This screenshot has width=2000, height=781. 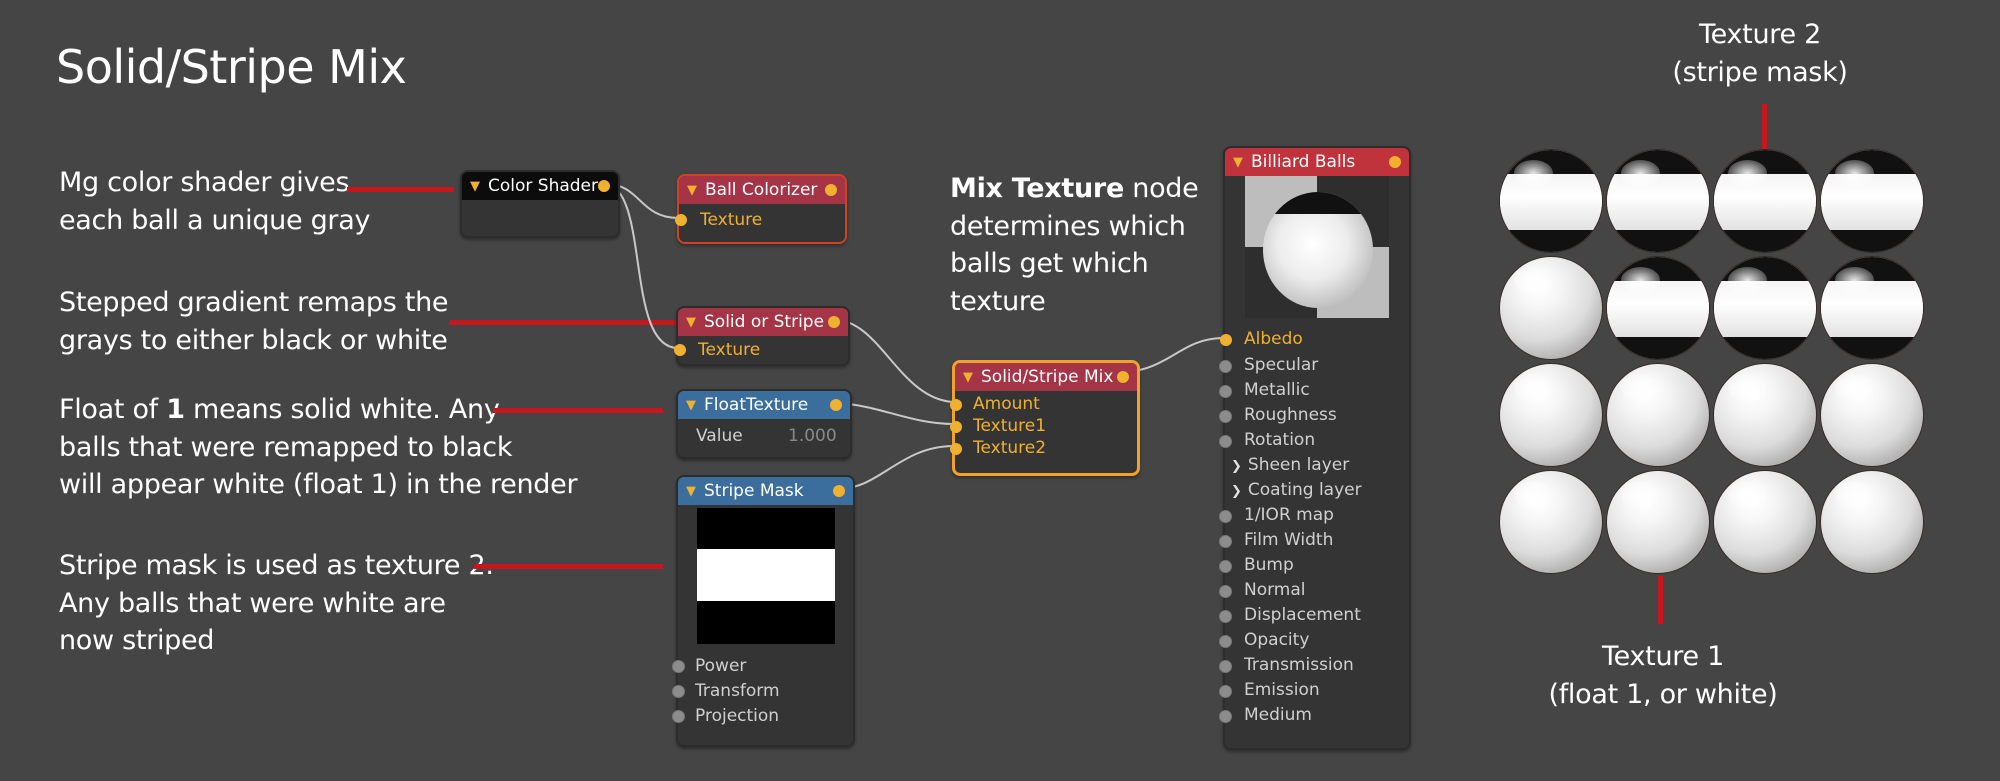 I want to click on node-ball-colorizer: ▼ Ball Colorizer Texture, so click(x=761, y=209).